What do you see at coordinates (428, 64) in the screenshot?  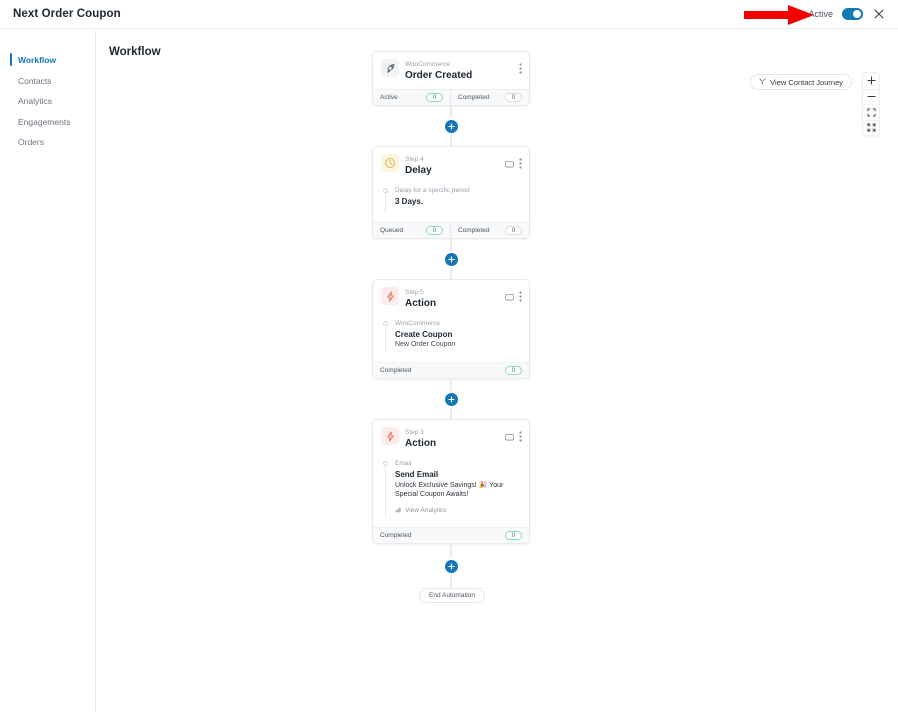 I see `node-step-label: WooCommerce` at bounding box center [428, 64].